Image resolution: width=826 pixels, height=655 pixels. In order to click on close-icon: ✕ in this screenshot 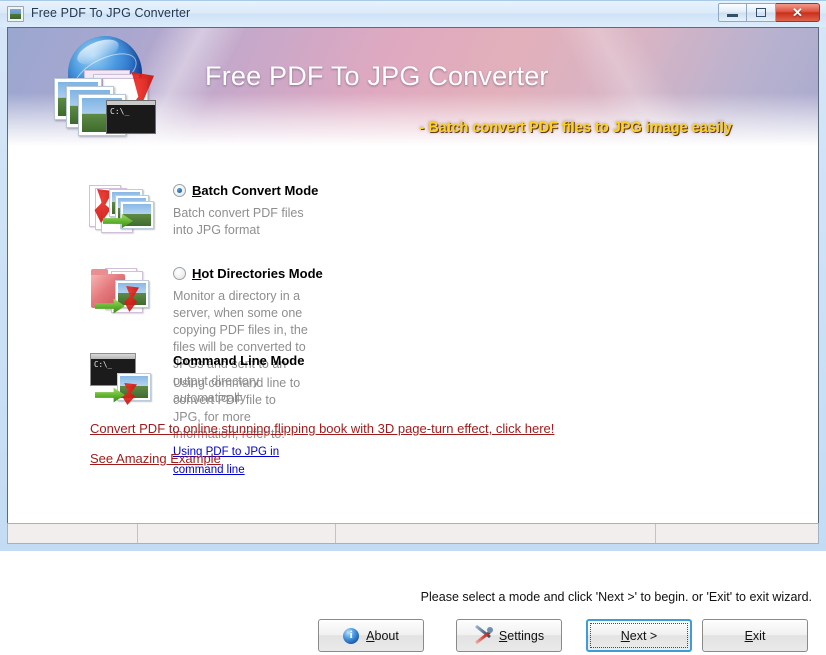, I will do `click(797, 12)`.